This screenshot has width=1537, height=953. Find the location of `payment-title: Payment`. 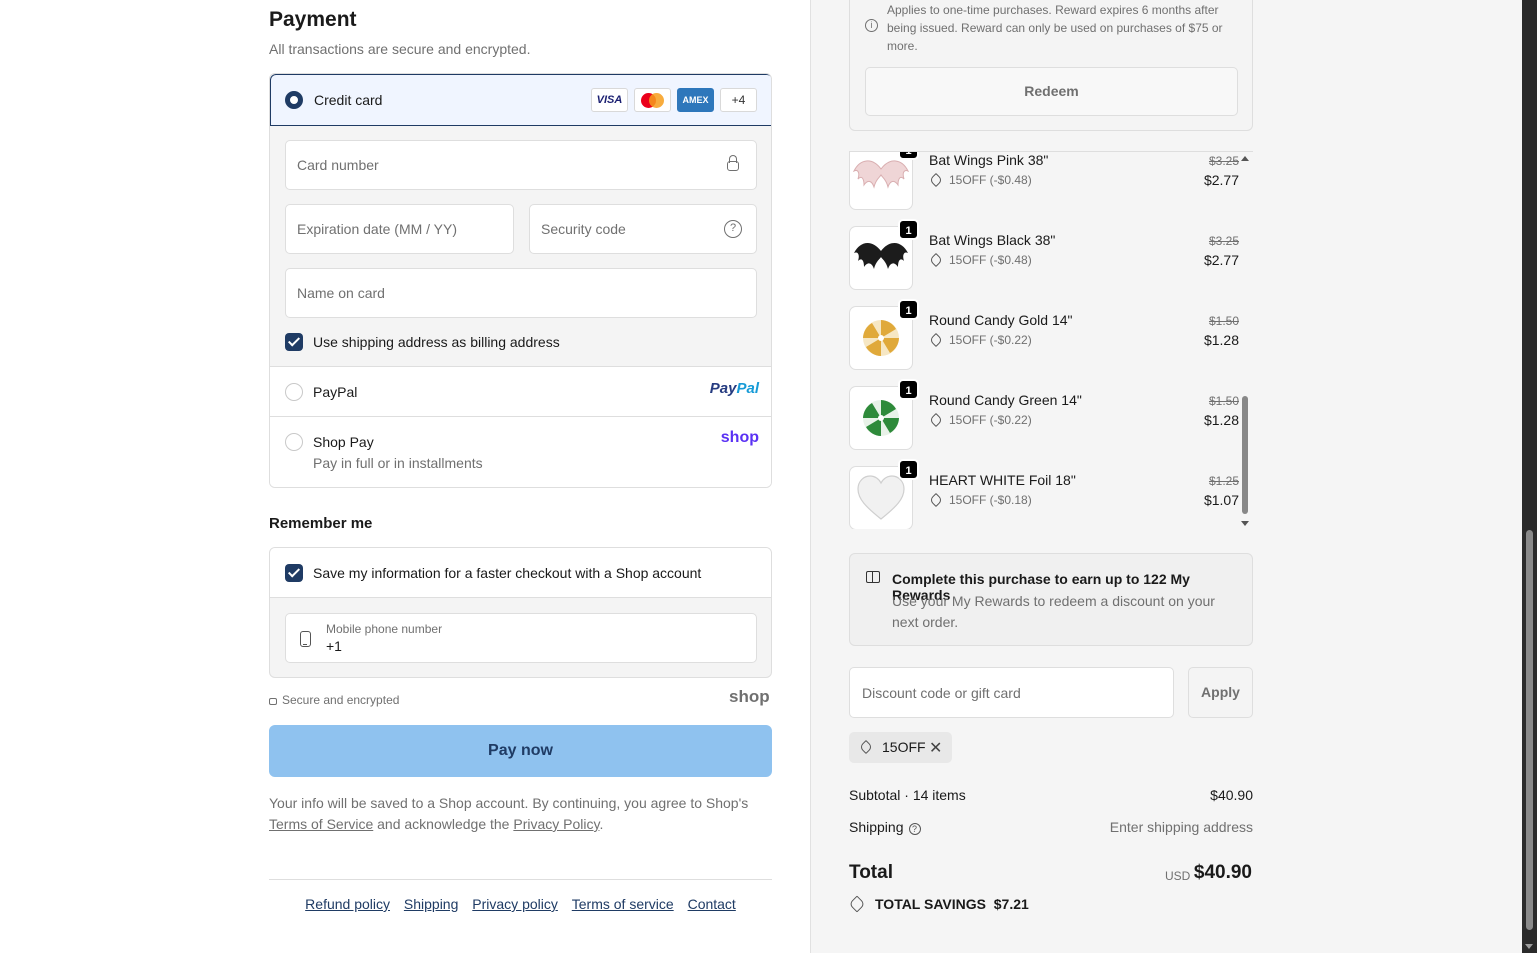

payment-title: Payment is located at coordinates (313, 19).